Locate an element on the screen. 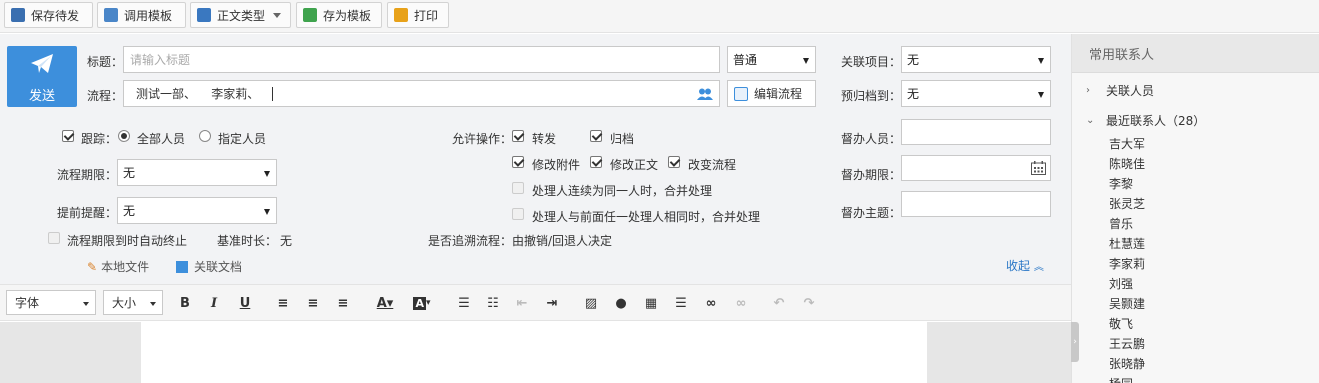  hyperlink-icon: ∞ is located at coordinates (711, 303).